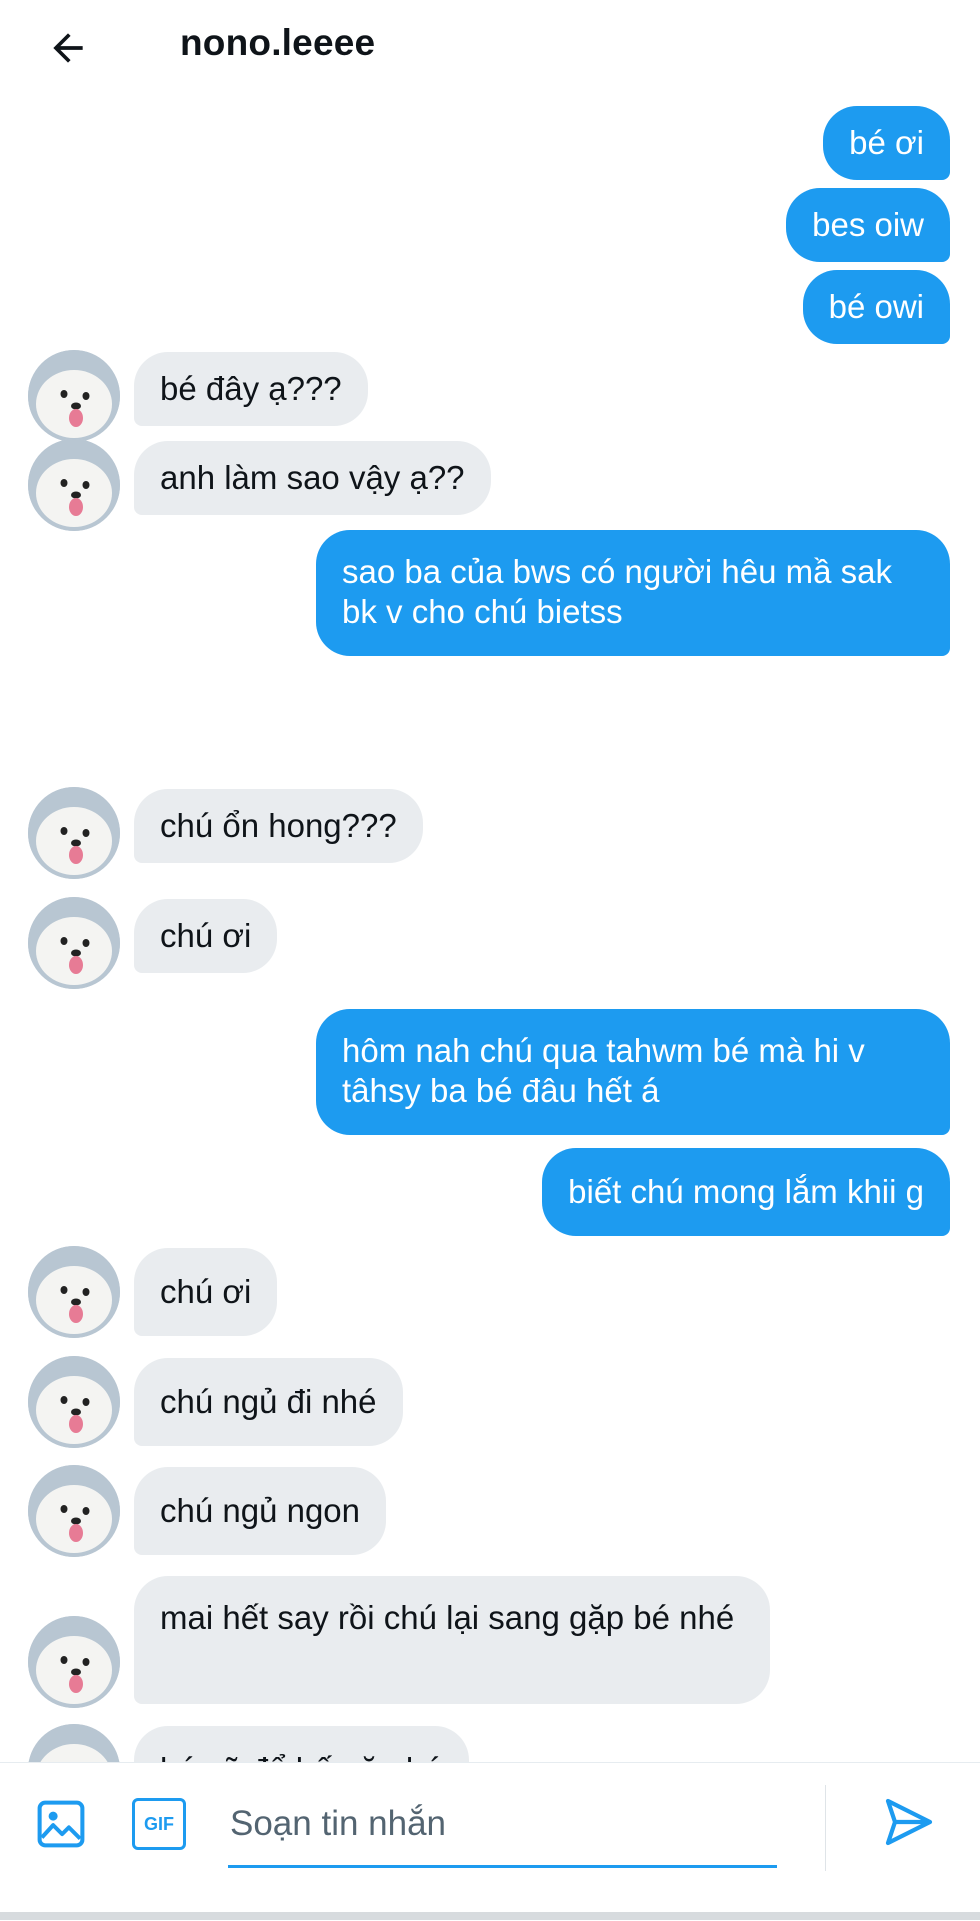 The width and height of the screenshot is (980, 1921). I want to click on image-icon, so click(61, 1824).